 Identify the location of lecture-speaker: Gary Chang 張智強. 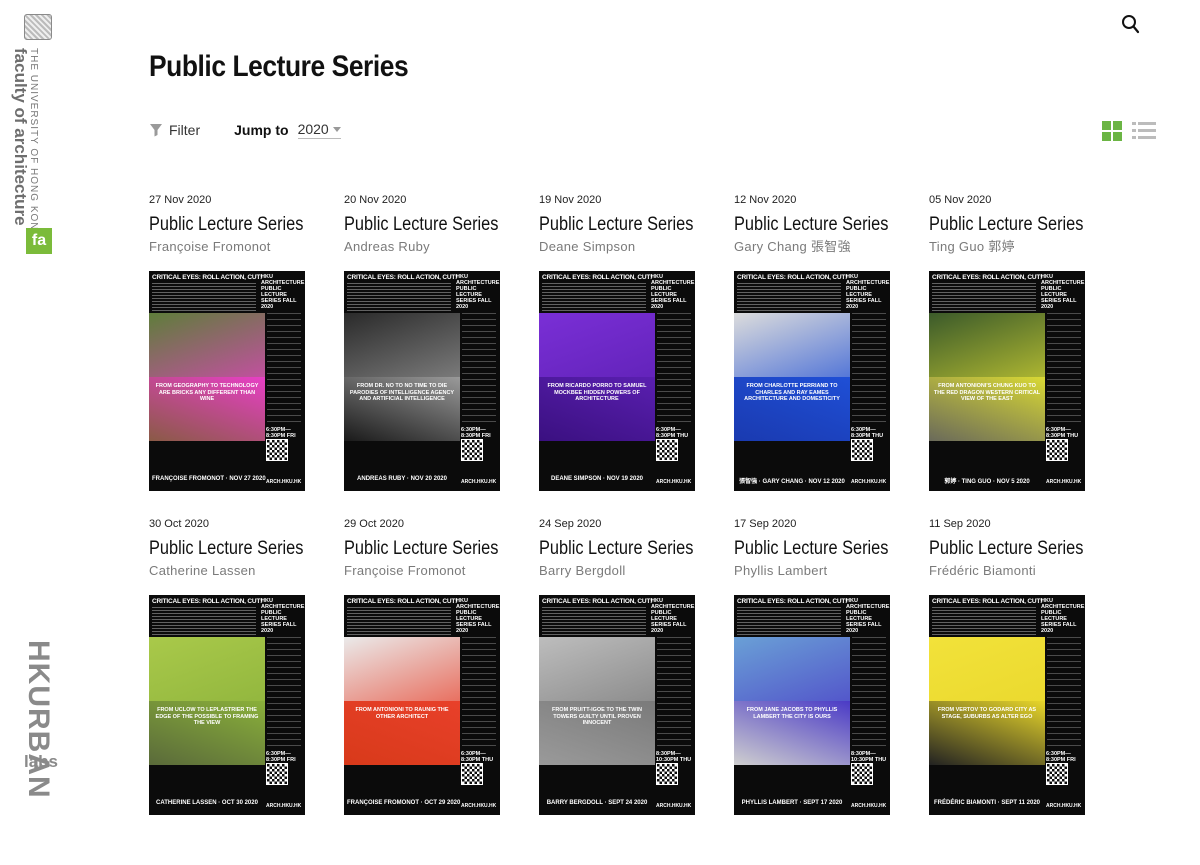
(792, 246).